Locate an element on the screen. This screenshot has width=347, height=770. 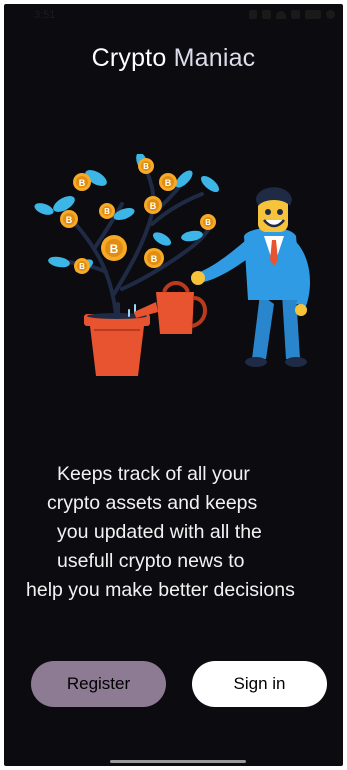
app-title: Crypto Maniac is located at coordinates (173, 58).